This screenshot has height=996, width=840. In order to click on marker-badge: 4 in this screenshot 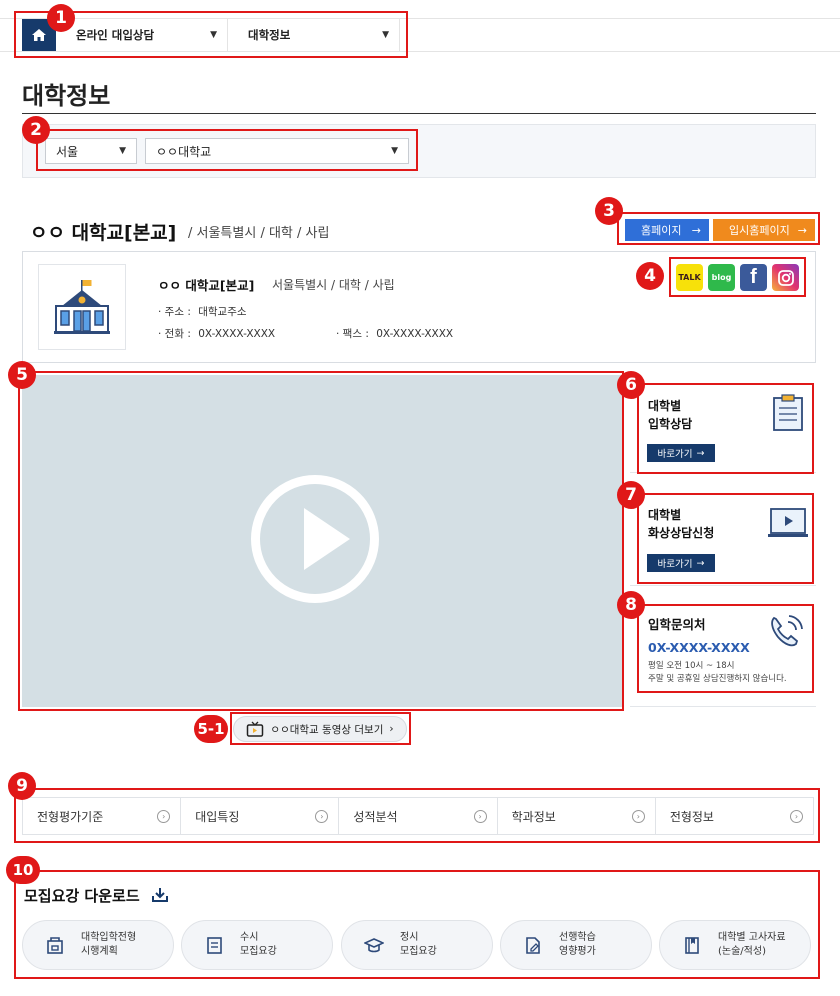, I will do `click(650, 276)`.